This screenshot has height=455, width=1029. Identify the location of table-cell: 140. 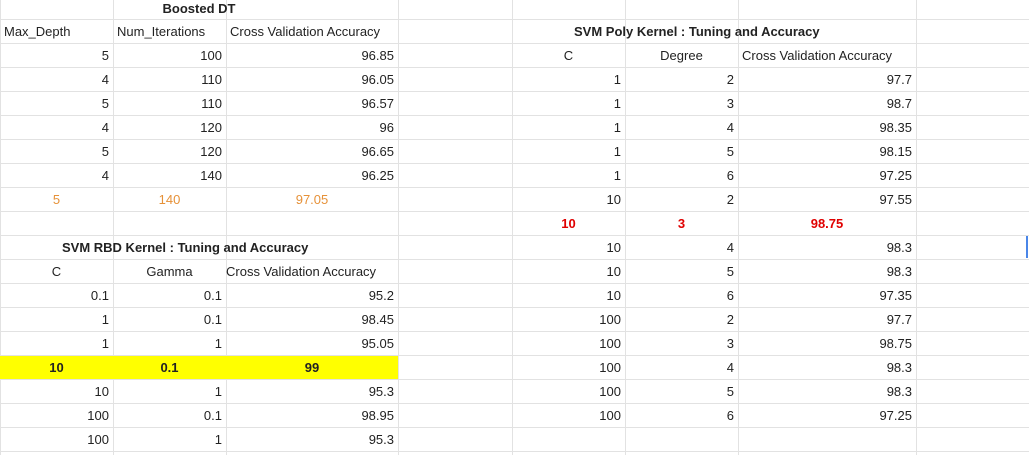
(169, 175).